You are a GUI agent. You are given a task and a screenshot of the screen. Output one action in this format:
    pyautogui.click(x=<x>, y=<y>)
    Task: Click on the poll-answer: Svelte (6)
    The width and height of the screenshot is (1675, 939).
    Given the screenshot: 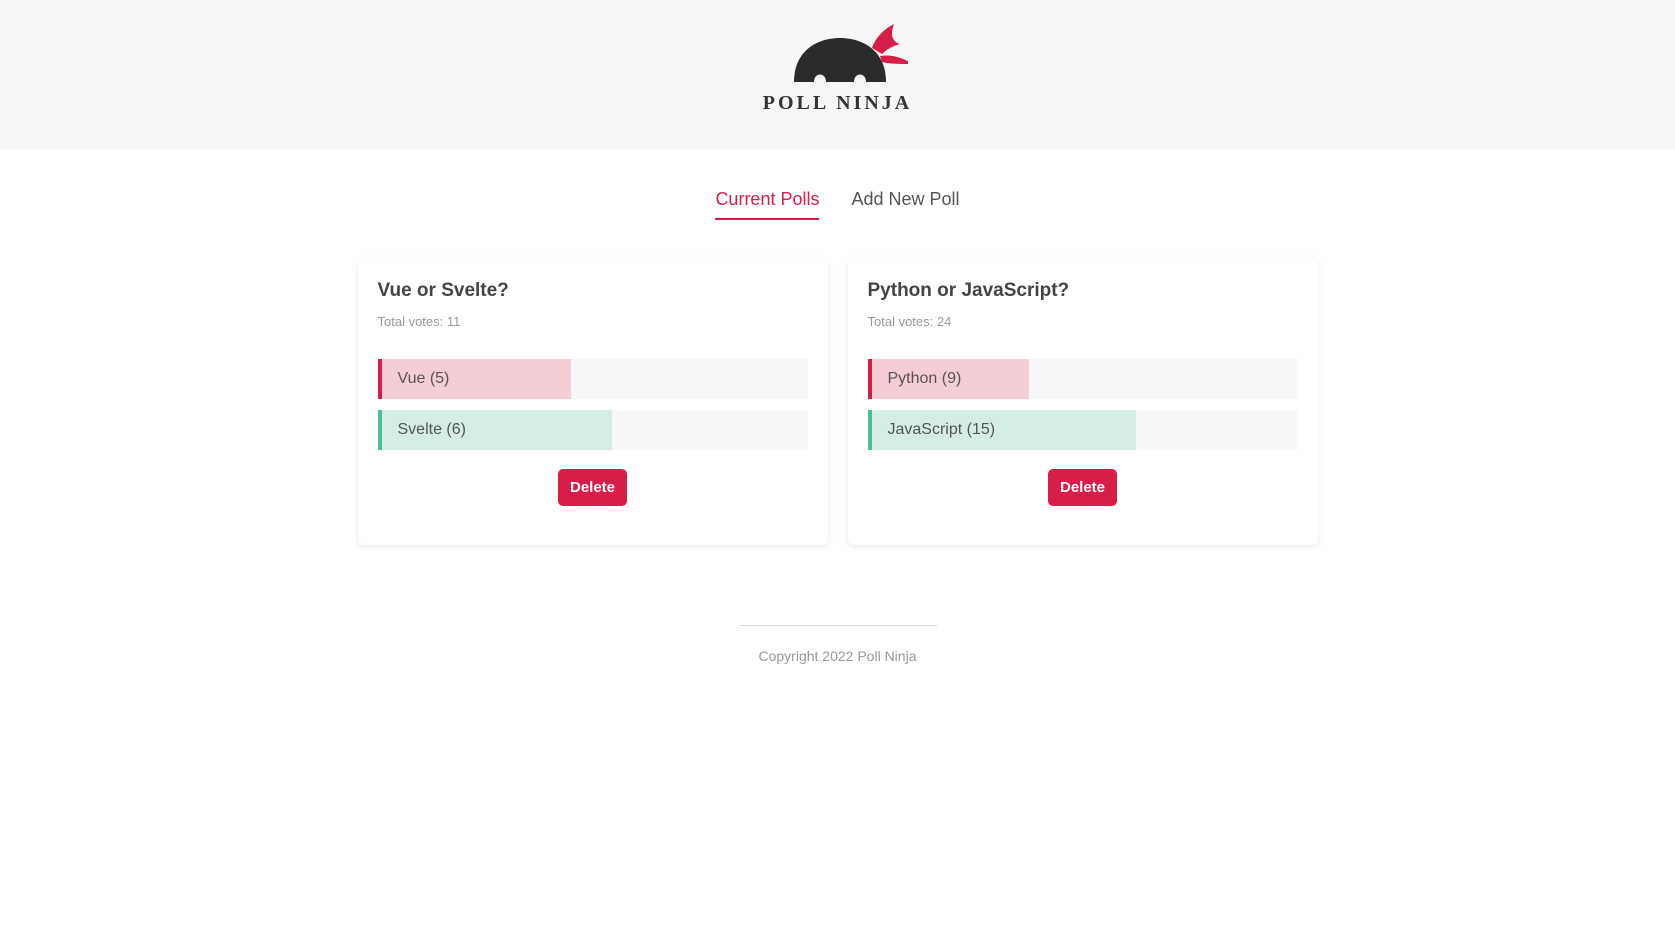 What is the action you would take?
    pyautogui.click(x=592, y=430)
    